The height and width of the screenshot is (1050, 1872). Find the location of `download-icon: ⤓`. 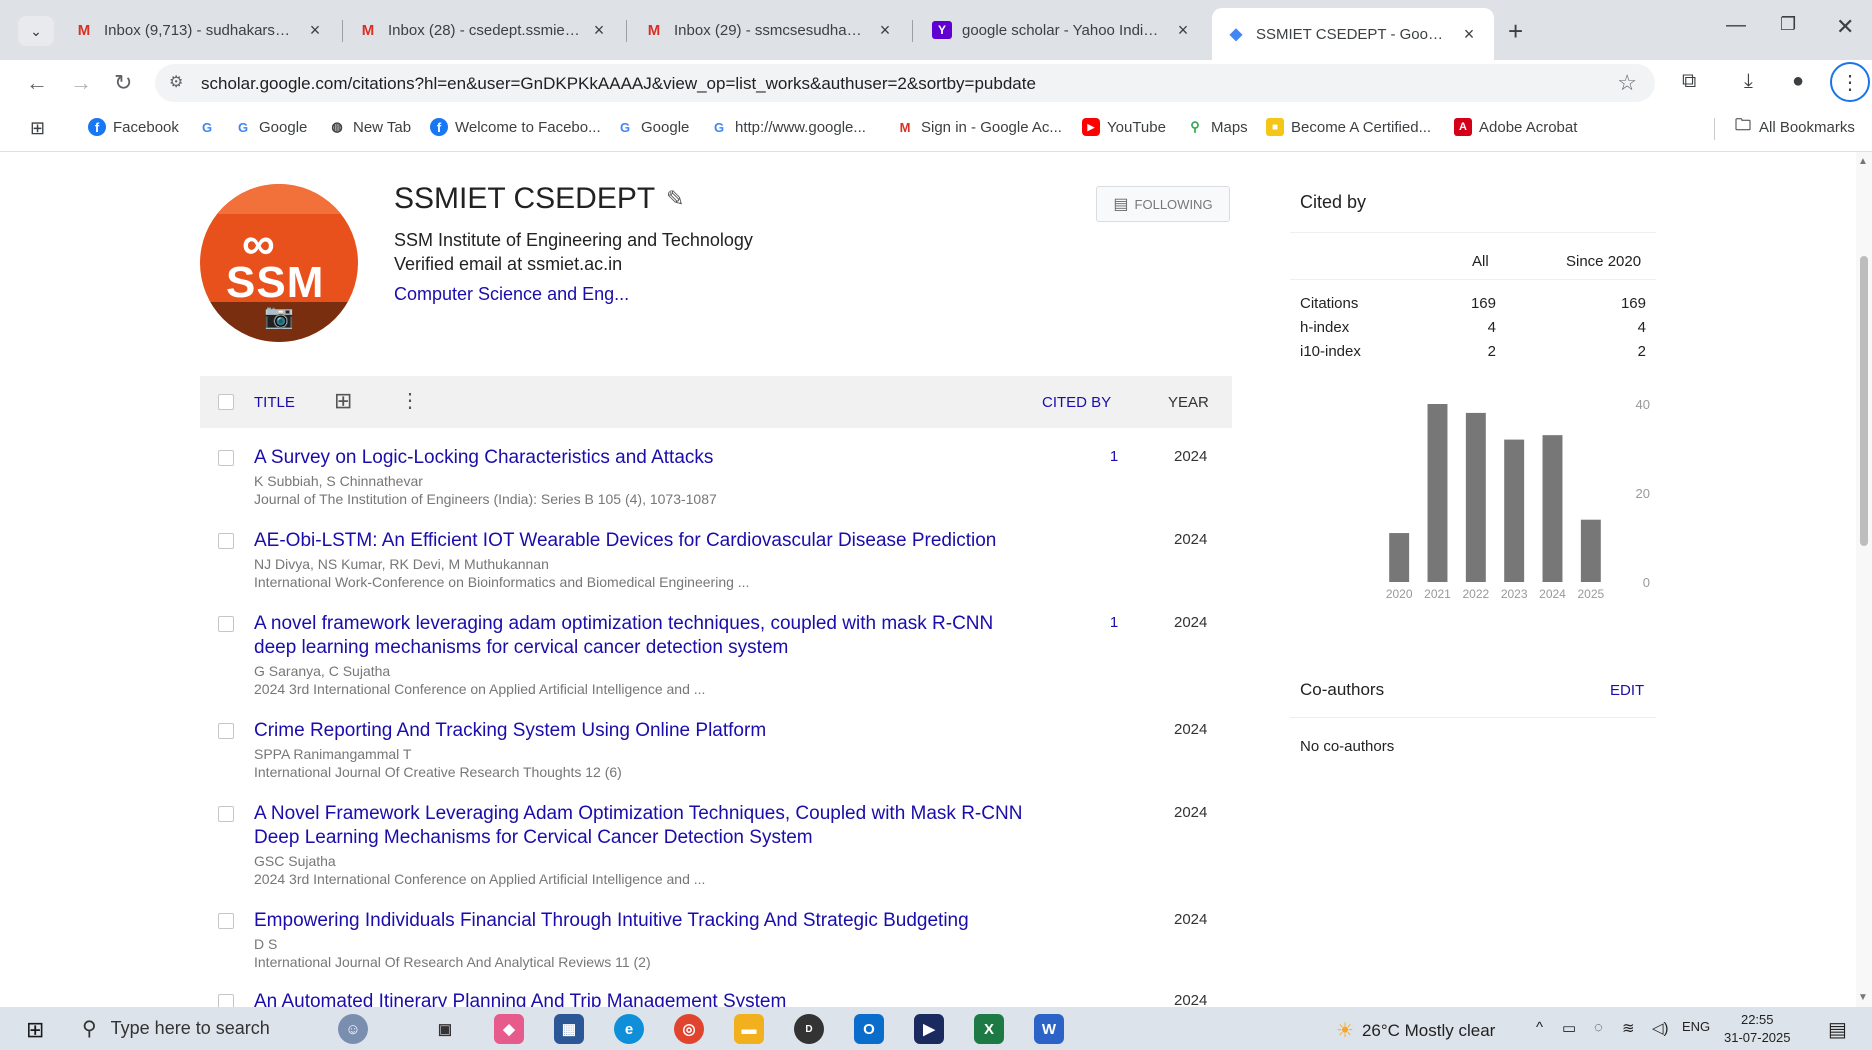

download-icon: ⤓ is located at coordinates (1748, 81).